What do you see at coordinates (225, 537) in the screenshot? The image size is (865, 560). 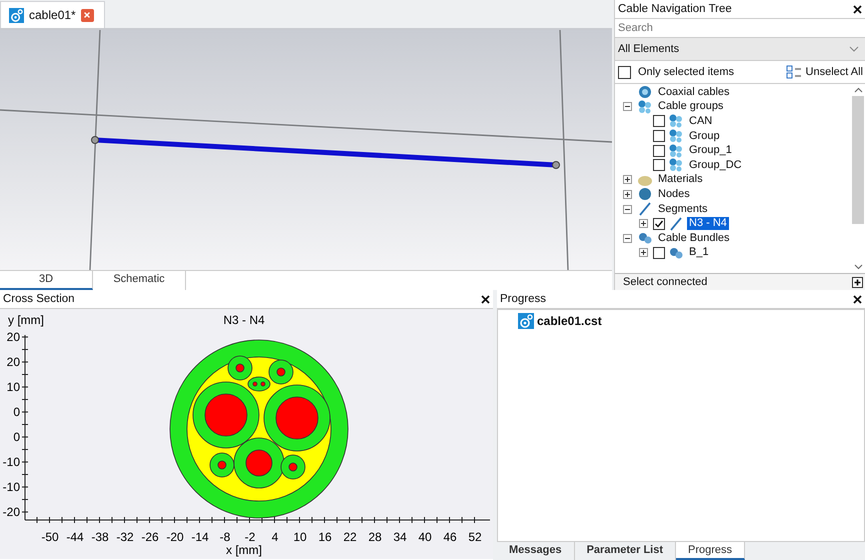 I see `tick-label: -8` at bounding box center [225, 537].